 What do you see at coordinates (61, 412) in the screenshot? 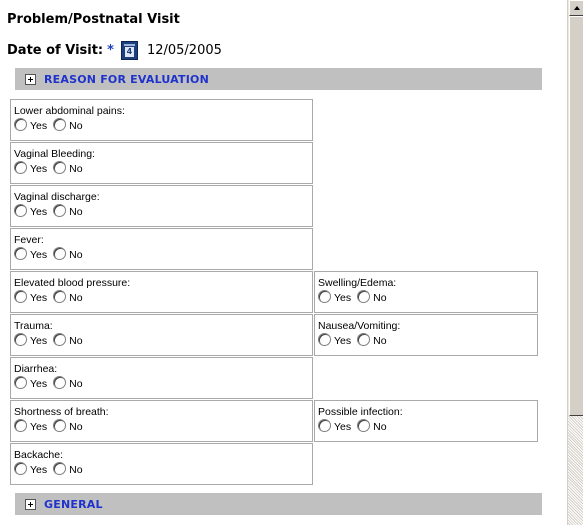
I see `question-label: Shortness of breath:` at bounding box center [61, 412].